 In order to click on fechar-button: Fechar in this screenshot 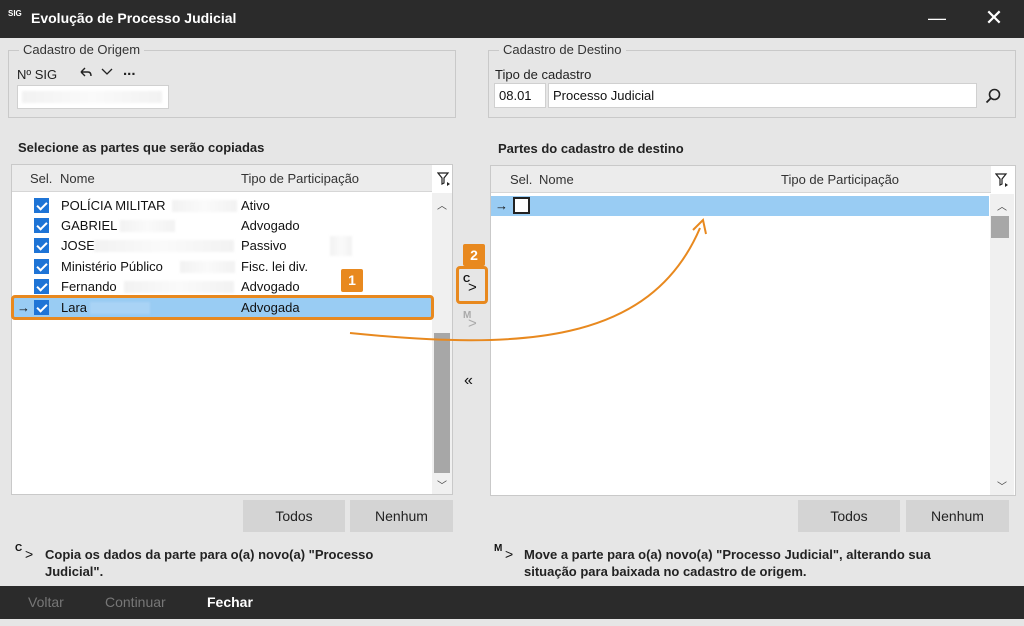, I will do `click(230, 602)`.